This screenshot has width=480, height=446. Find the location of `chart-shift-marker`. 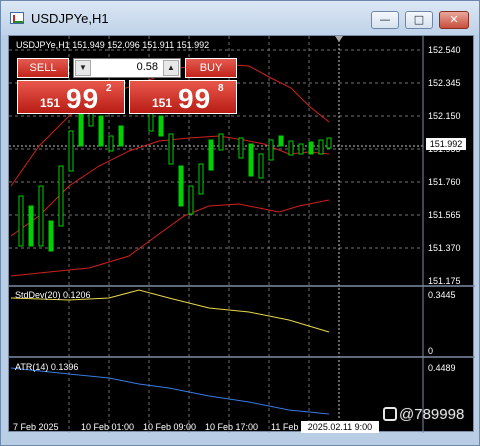

chart-shift-marker is located at coordinates (339, 39).